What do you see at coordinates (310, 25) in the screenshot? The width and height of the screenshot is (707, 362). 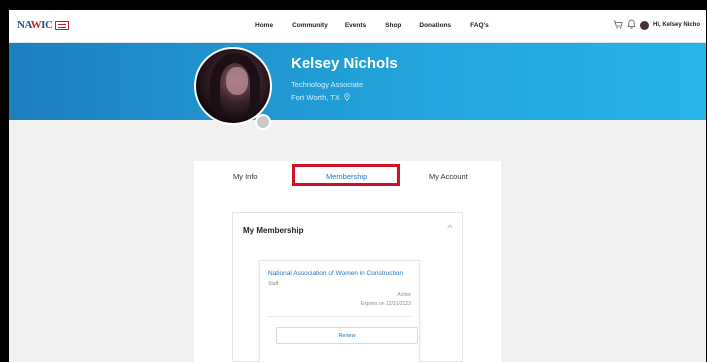 I see `nav-community: Community` at bounding box center [310, 25].